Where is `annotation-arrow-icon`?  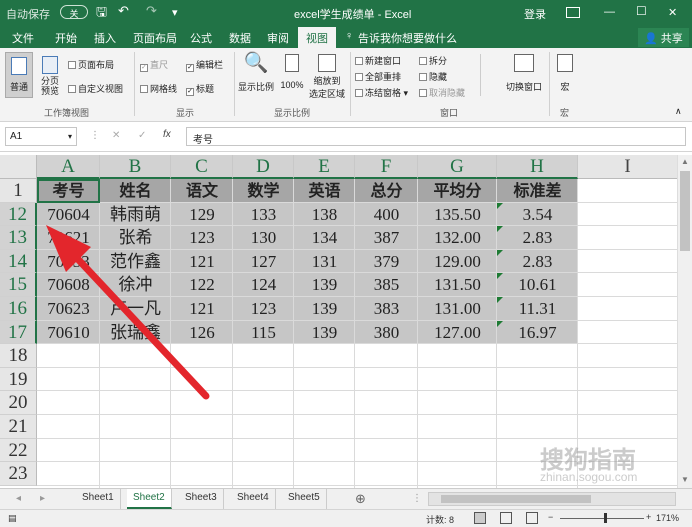
annotation-arrow-icon is located at coordinates (128, 312).